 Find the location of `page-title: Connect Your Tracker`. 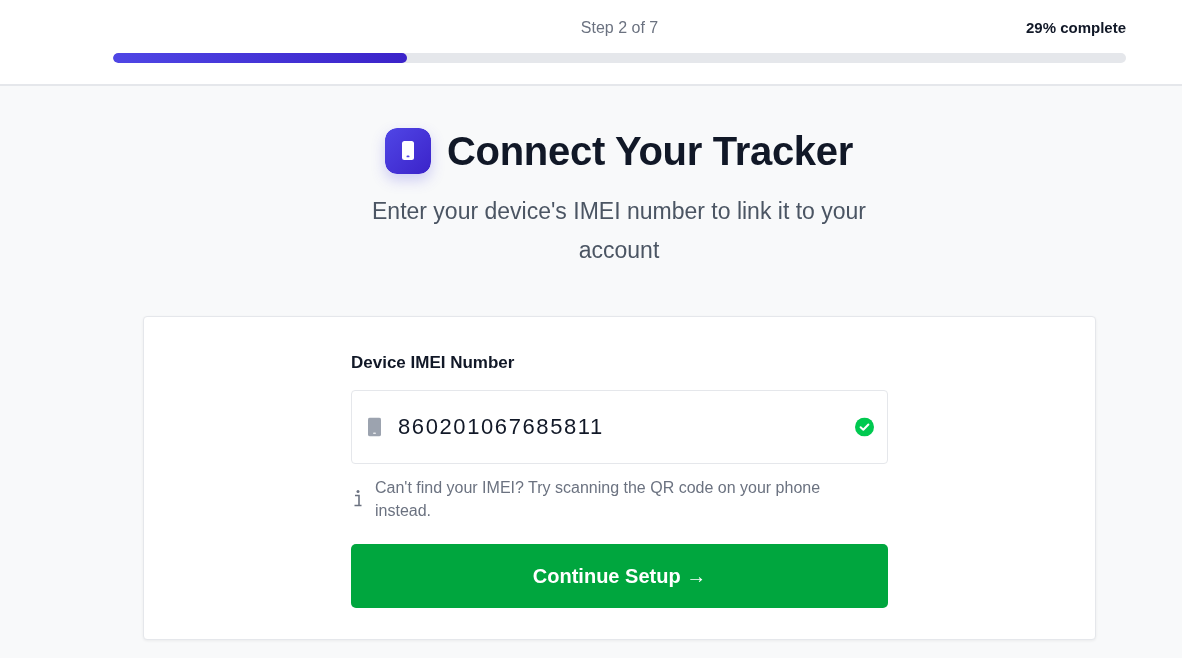

page-title: Connect Your Tracker is located at coordinates (650, 151).